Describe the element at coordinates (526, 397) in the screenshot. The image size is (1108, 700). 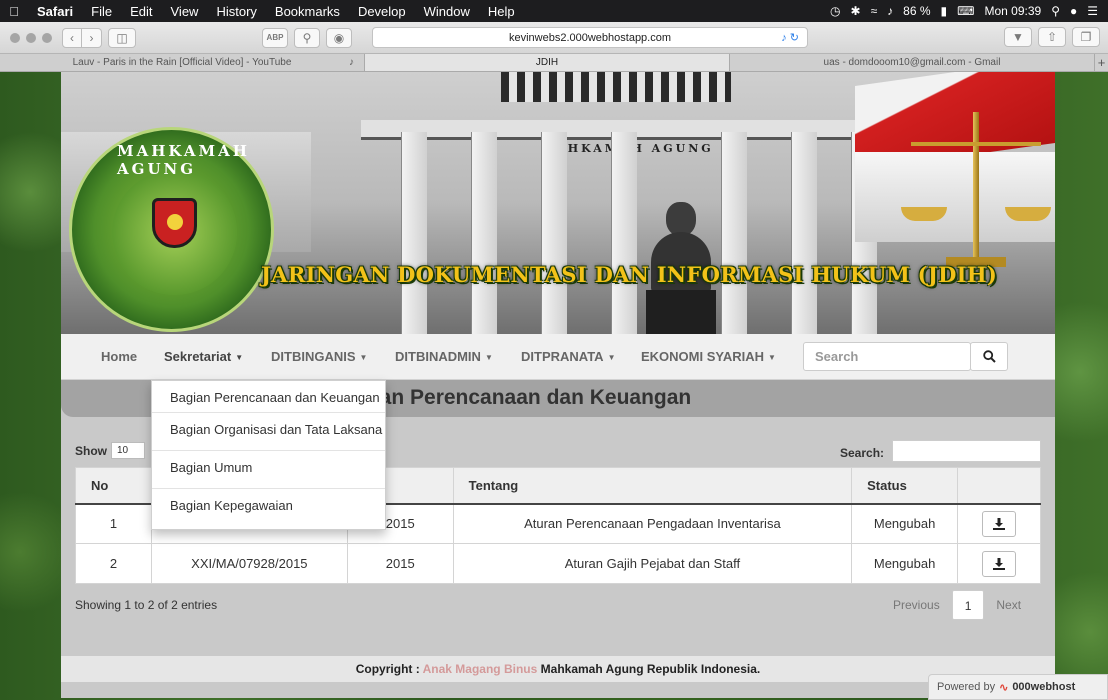
I see `page-title: gian Perencanaan dan Keuangan` at that location.